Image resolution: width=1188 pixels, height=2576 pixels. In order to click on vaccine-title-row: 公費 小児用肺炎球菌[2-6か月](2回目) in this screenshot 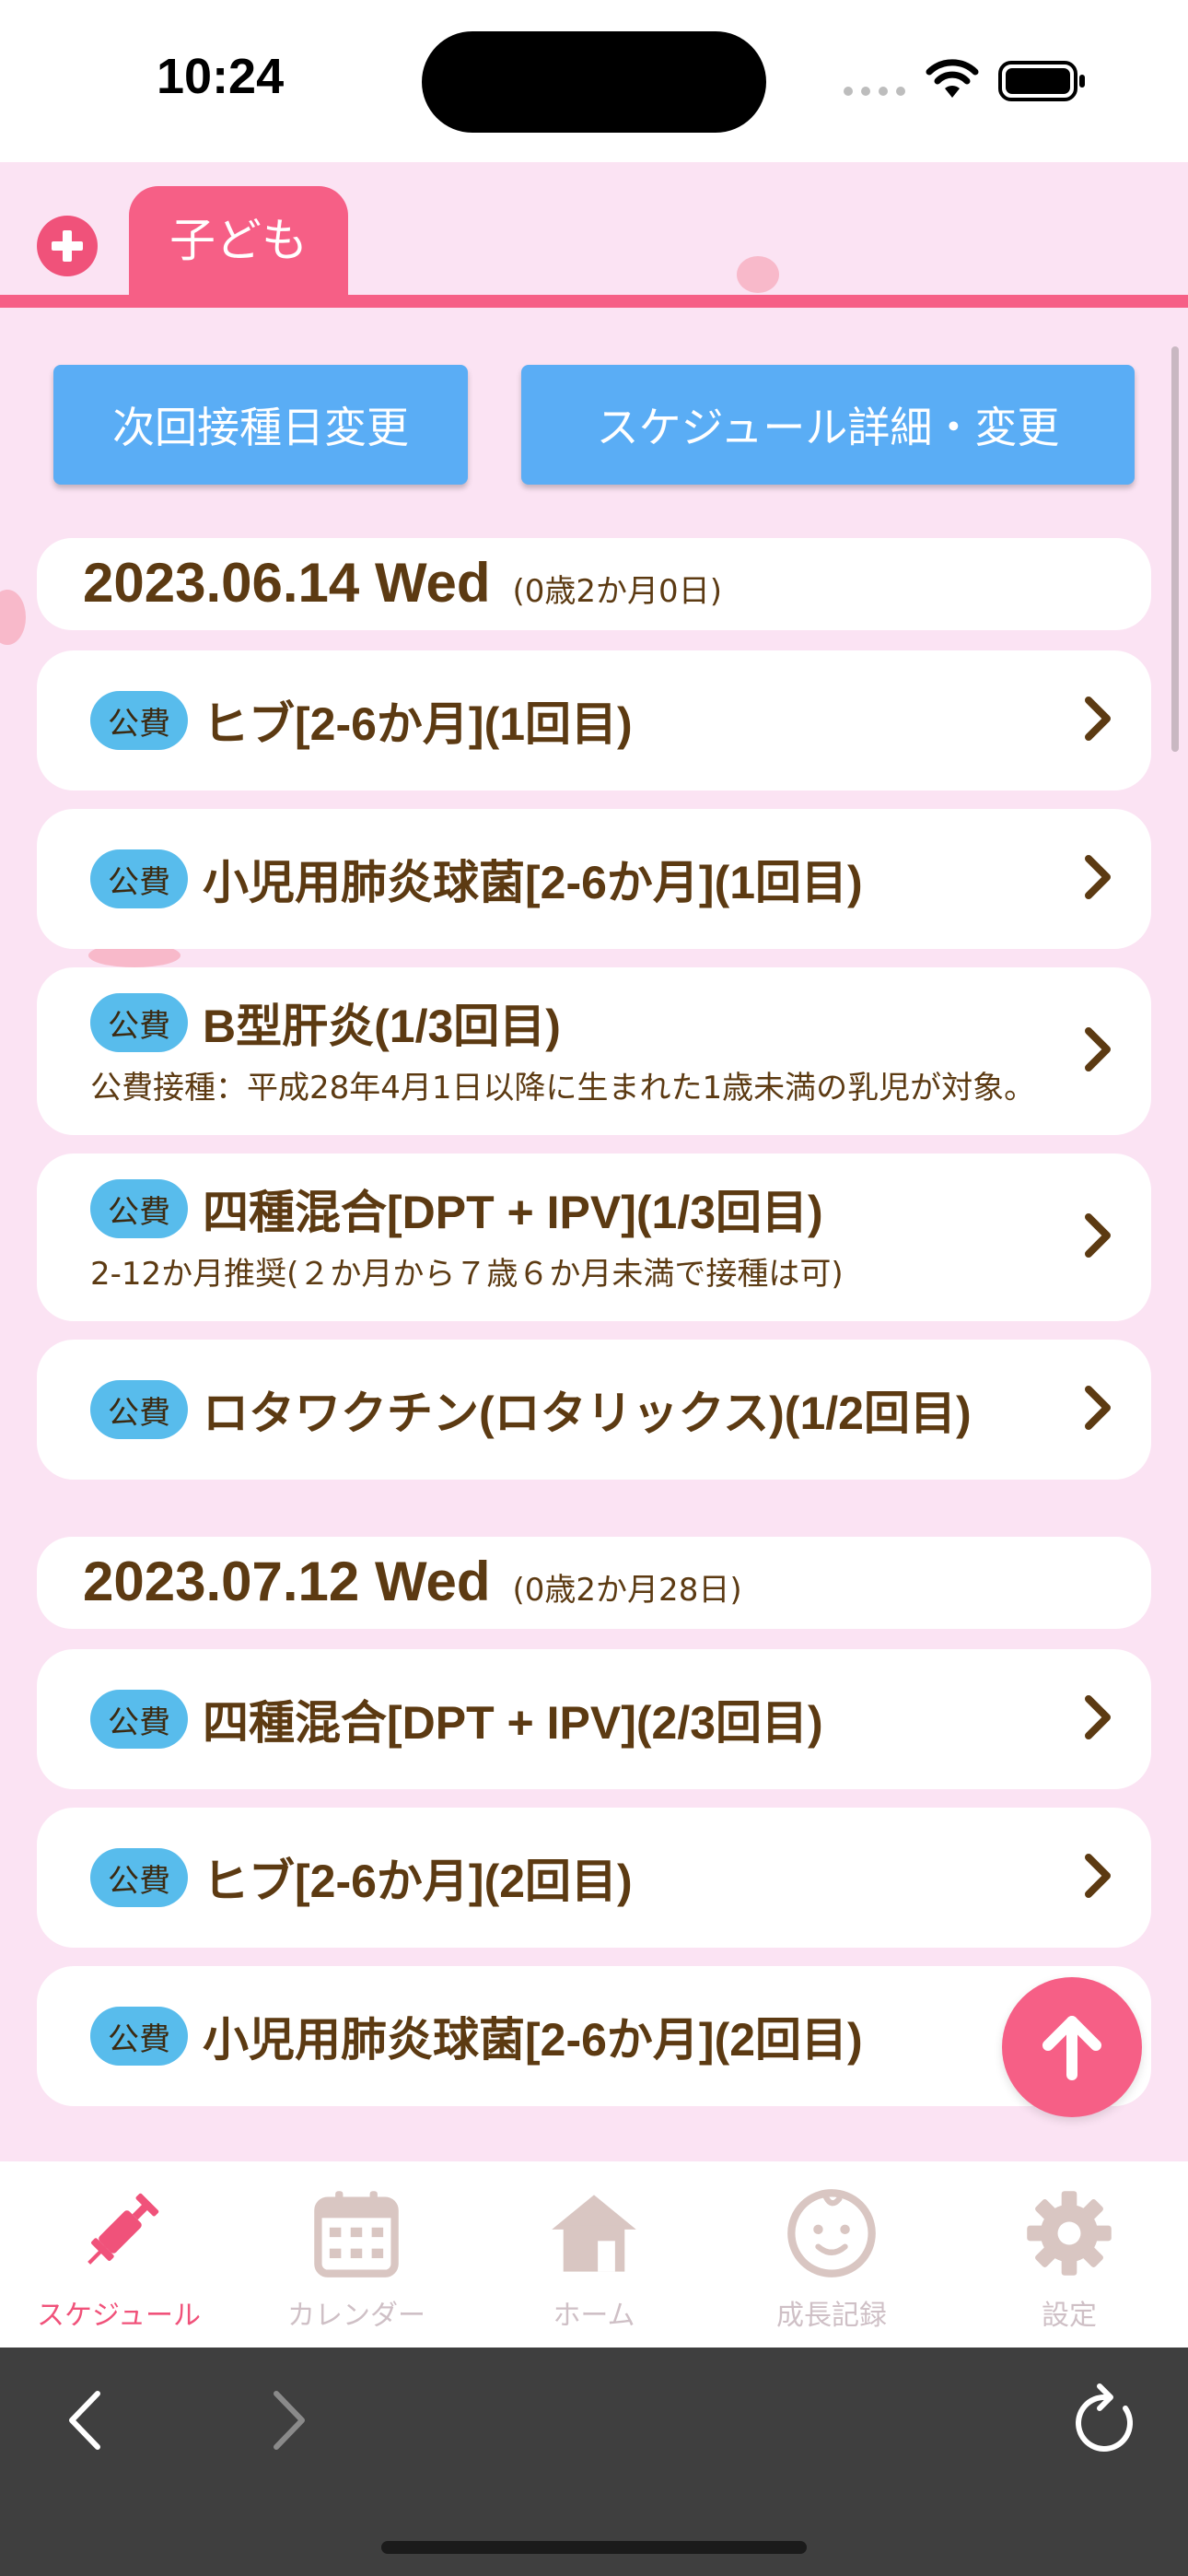, I will do `click(565, 2036)`.